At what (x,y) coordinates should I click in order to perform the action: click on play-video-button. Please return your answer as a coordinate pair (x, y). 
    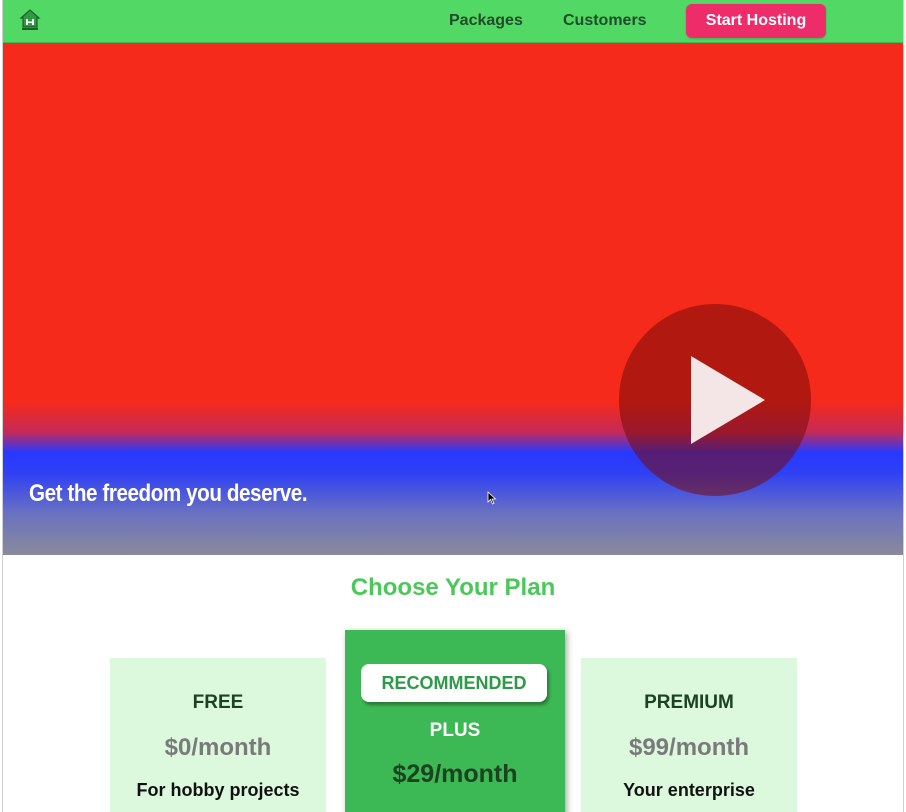
    Looking at the image, I should click on (715, 400).